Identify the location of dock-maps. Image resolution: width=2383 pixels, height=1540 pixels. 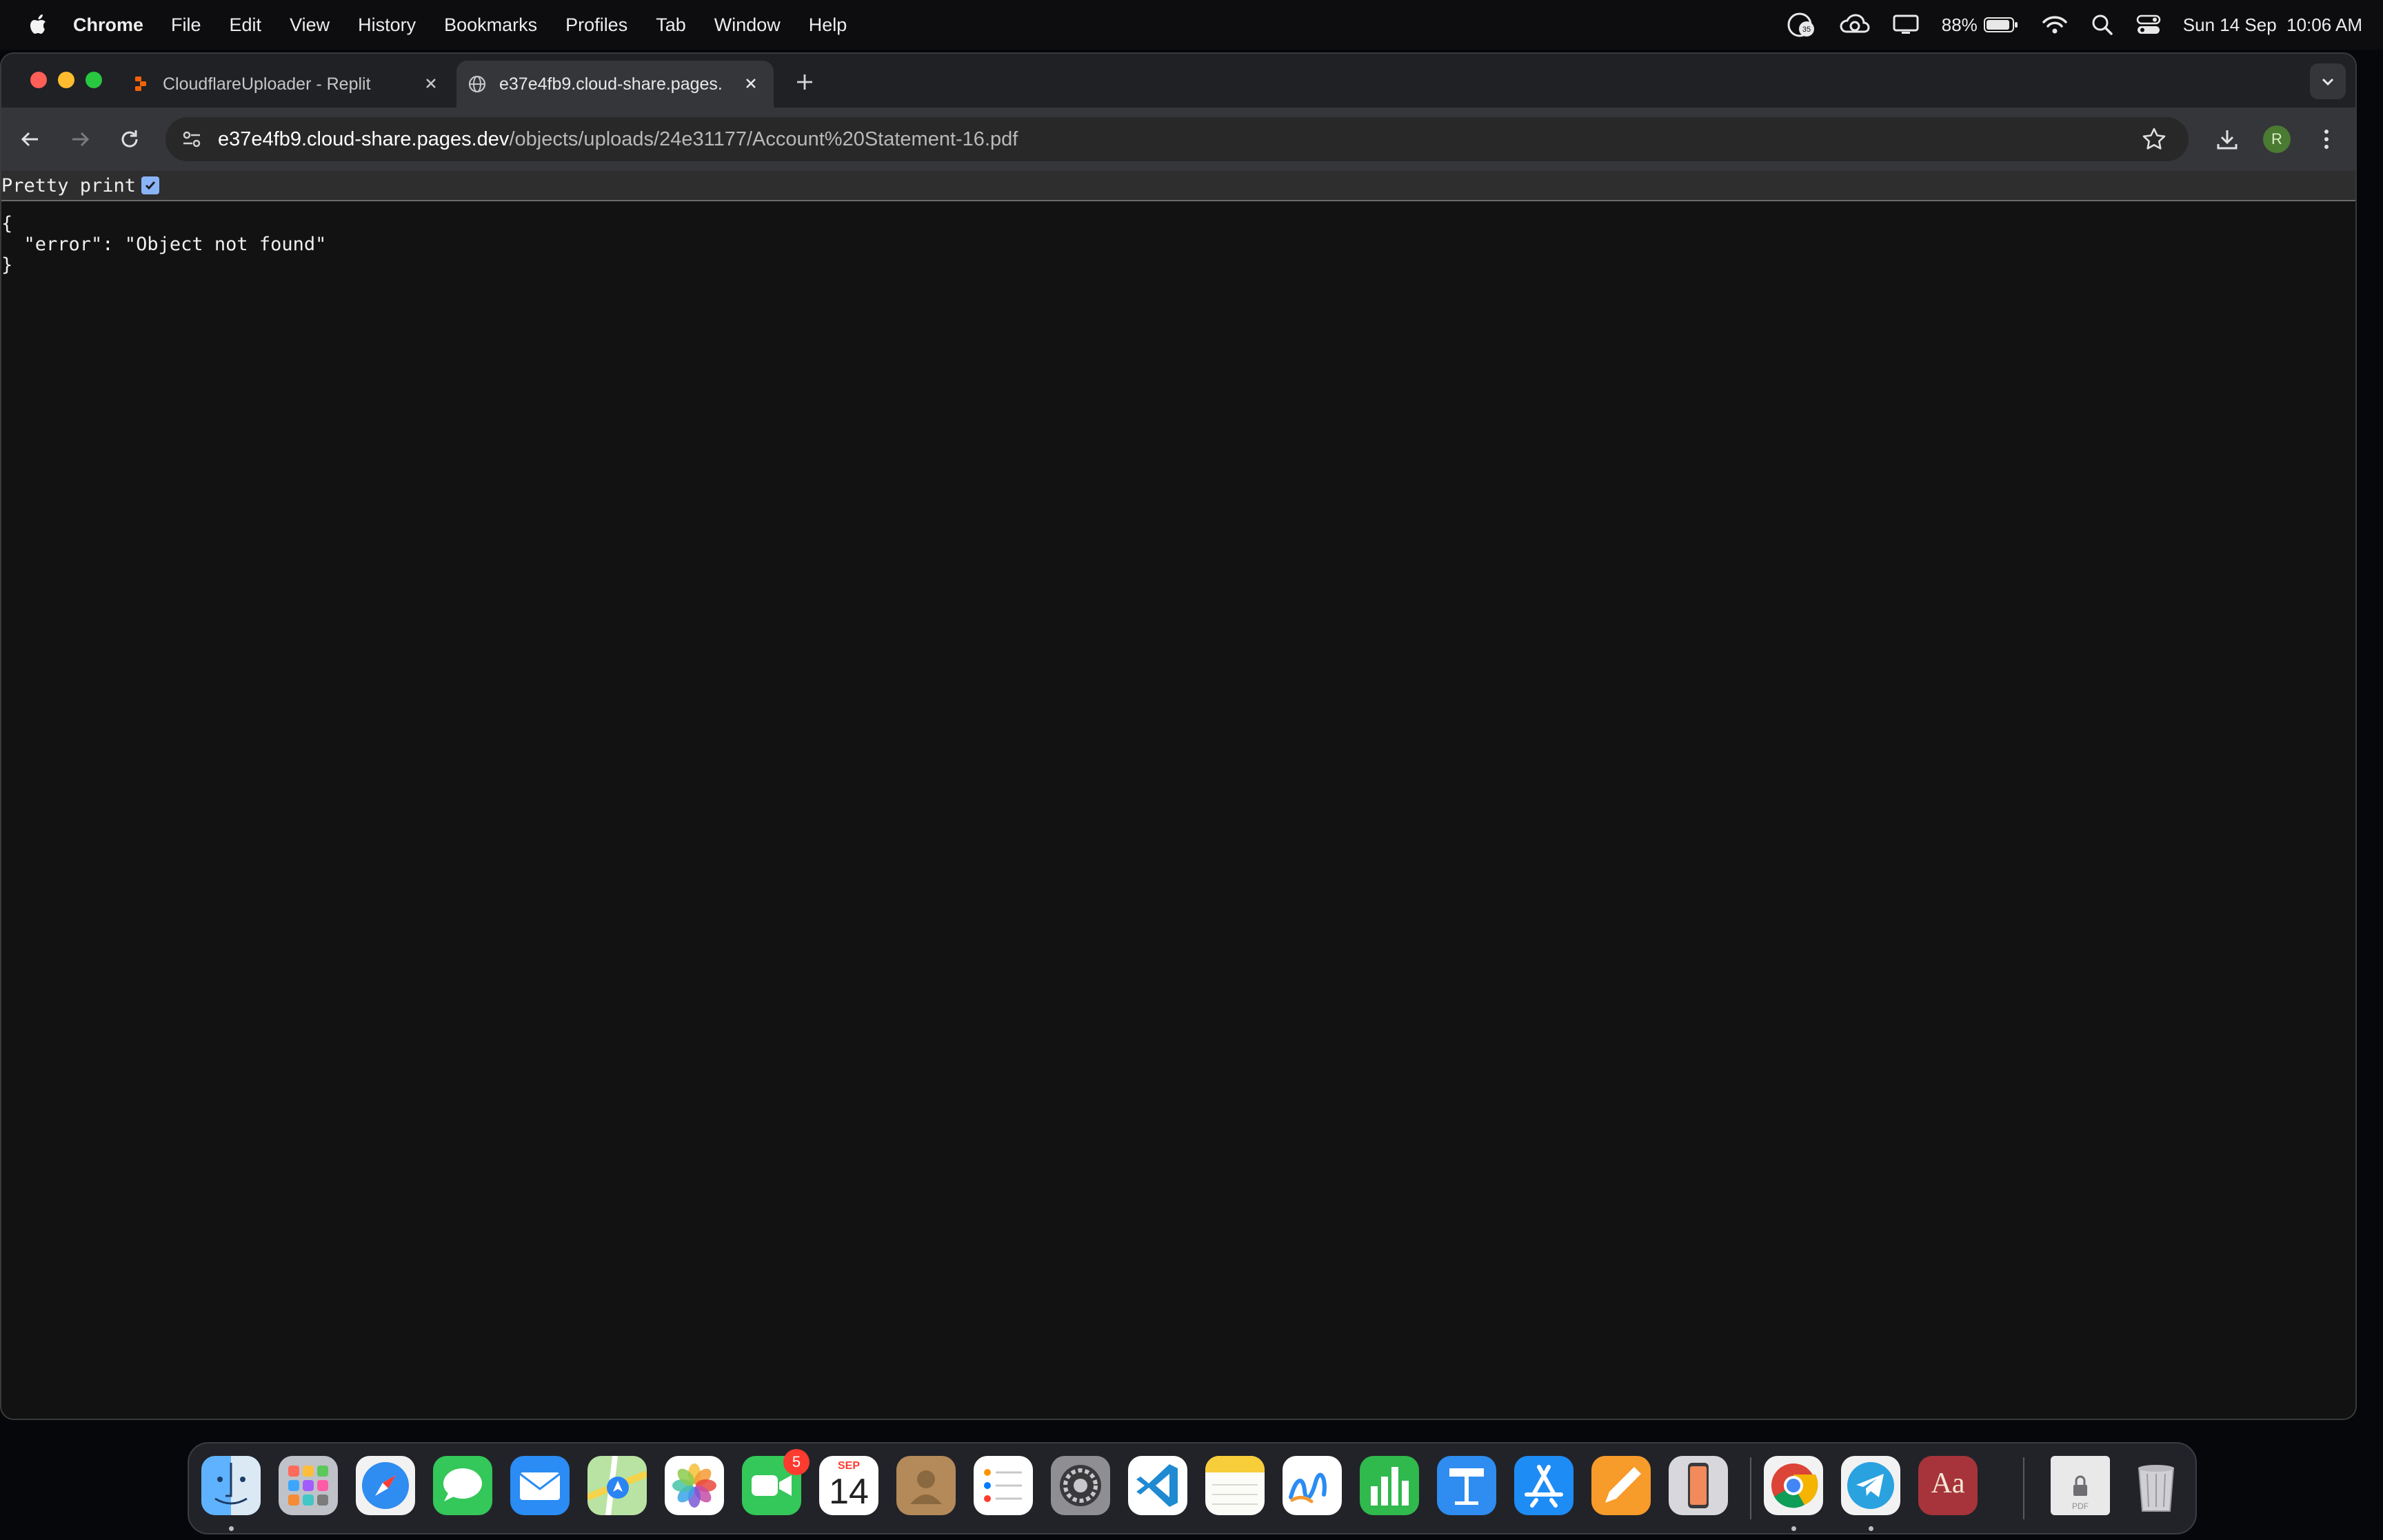
(617, 1486).